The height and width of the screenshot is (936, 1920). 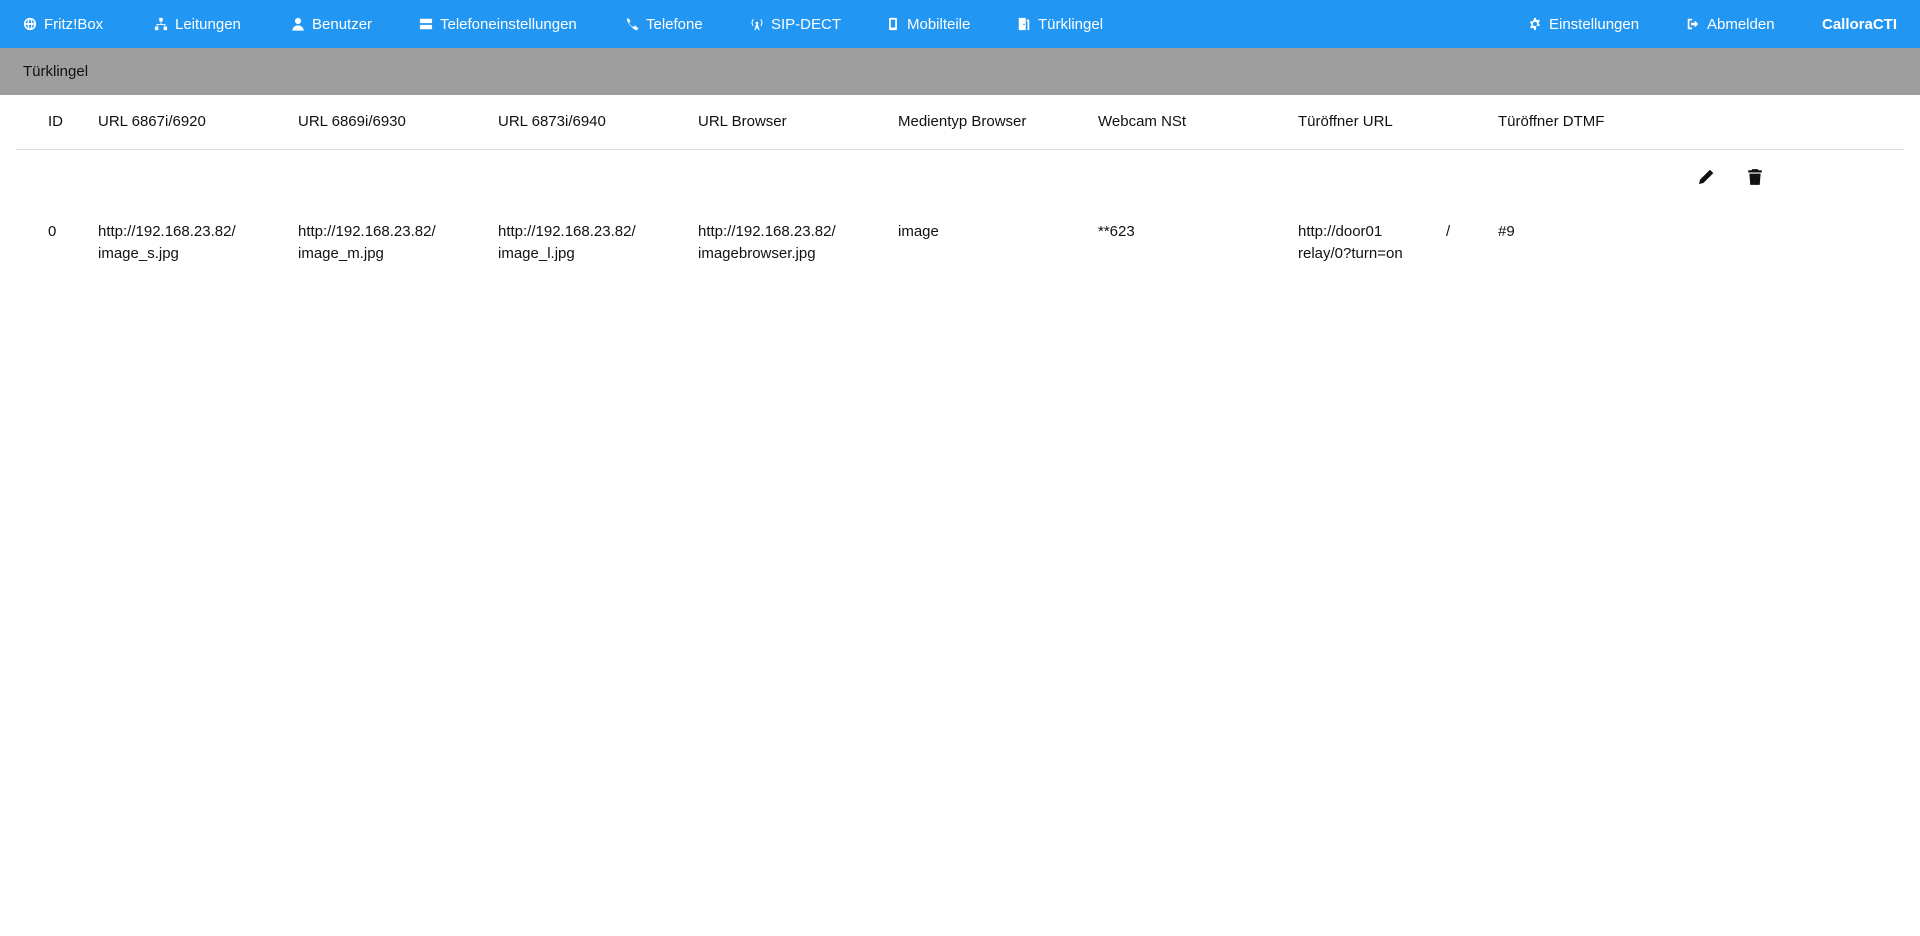 I want to click on nav-tuerklingel: Türklingel, so click(x=1060, y=24).